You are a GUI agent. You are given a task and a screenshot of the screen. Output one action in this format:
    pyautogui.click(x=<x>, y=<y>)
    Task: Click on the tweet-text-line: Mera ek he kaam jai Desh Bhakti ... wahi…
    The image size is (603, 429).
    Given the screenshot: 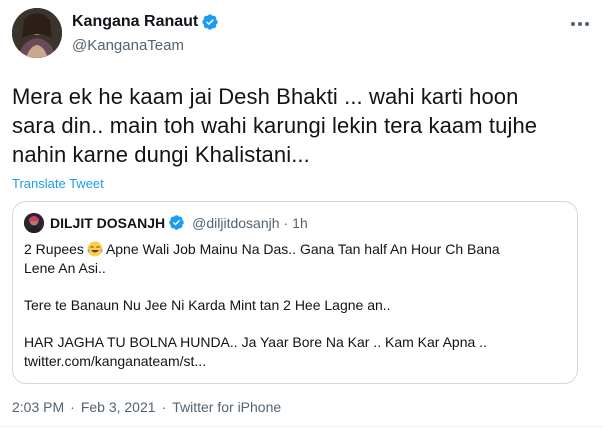 What is the action you would take?
    pyautogui.click(x=265, y=96)
    